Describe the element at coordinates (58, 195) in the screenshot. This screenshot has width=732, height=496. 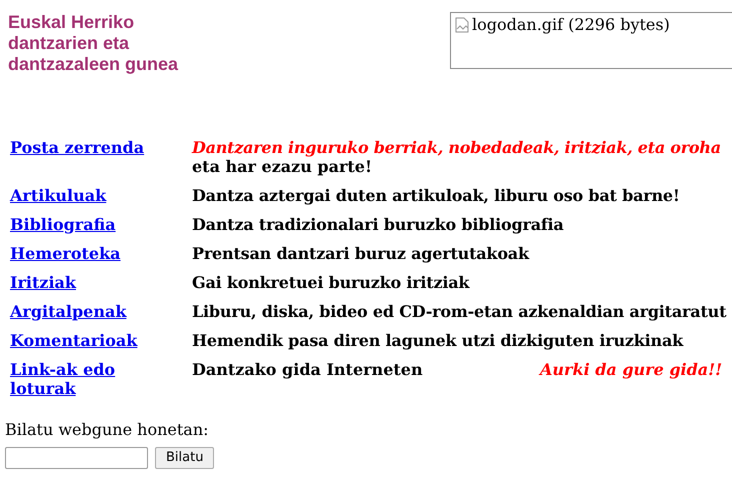
I see `section-link: Artikuluak` at that location.